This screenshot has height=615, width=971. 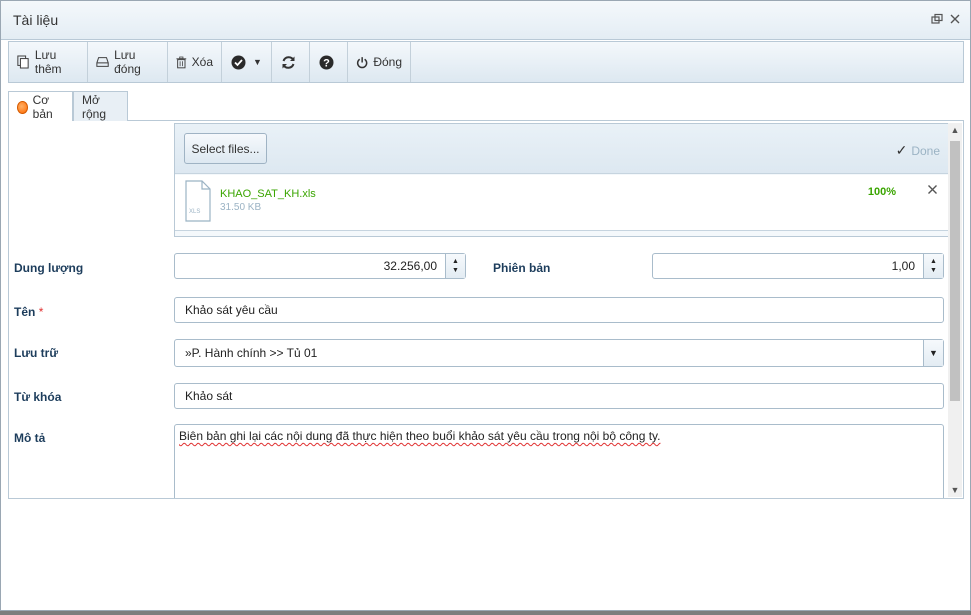 I want to click on remove-file-icon, so click(x=932, y=190).